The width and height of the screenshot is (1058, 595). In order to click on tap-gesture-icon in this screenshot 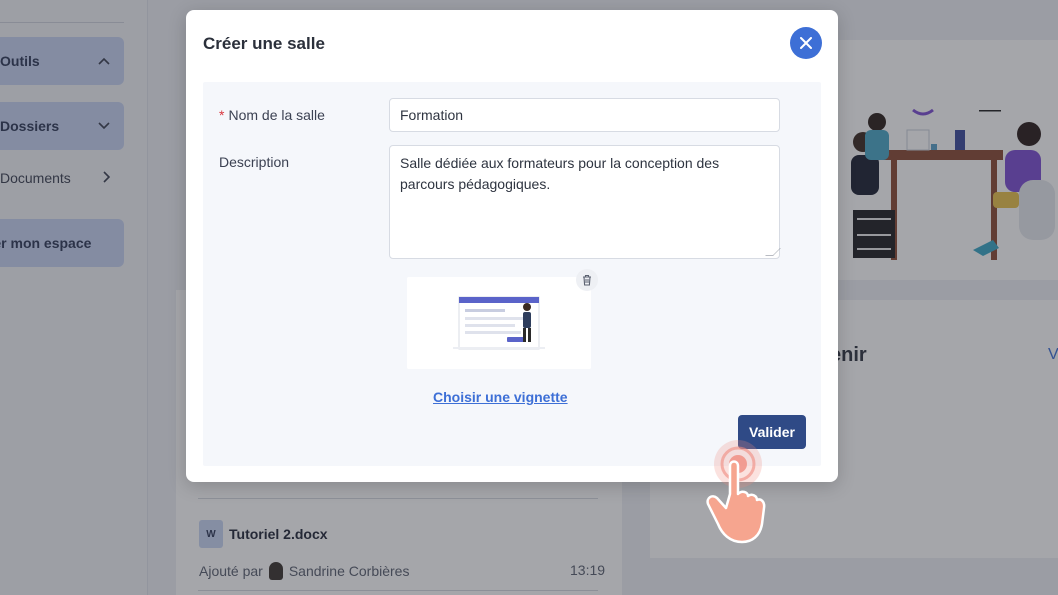, I will do `click(736, 492)`.